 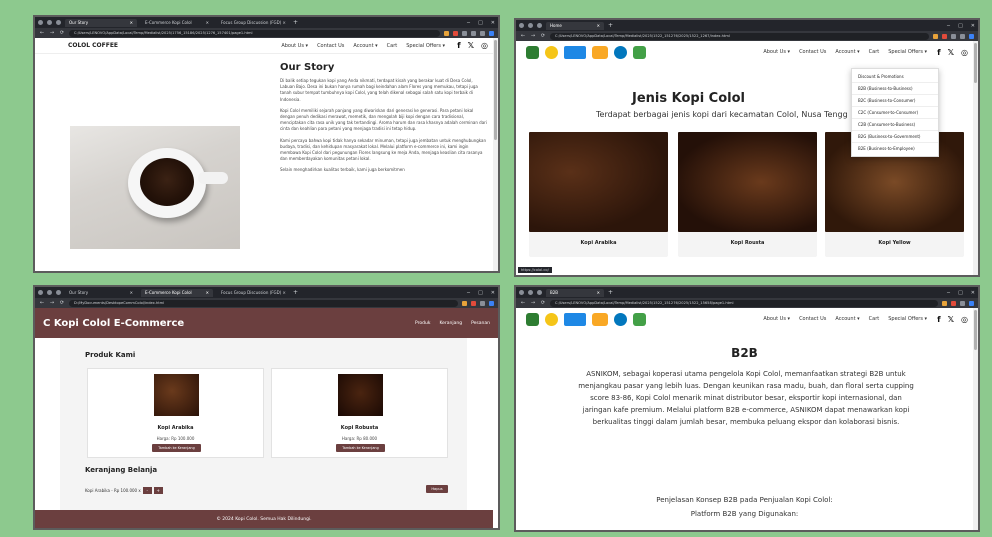 I want to click on nav-keranjang: Keranjang, so click(x=450, y=323).